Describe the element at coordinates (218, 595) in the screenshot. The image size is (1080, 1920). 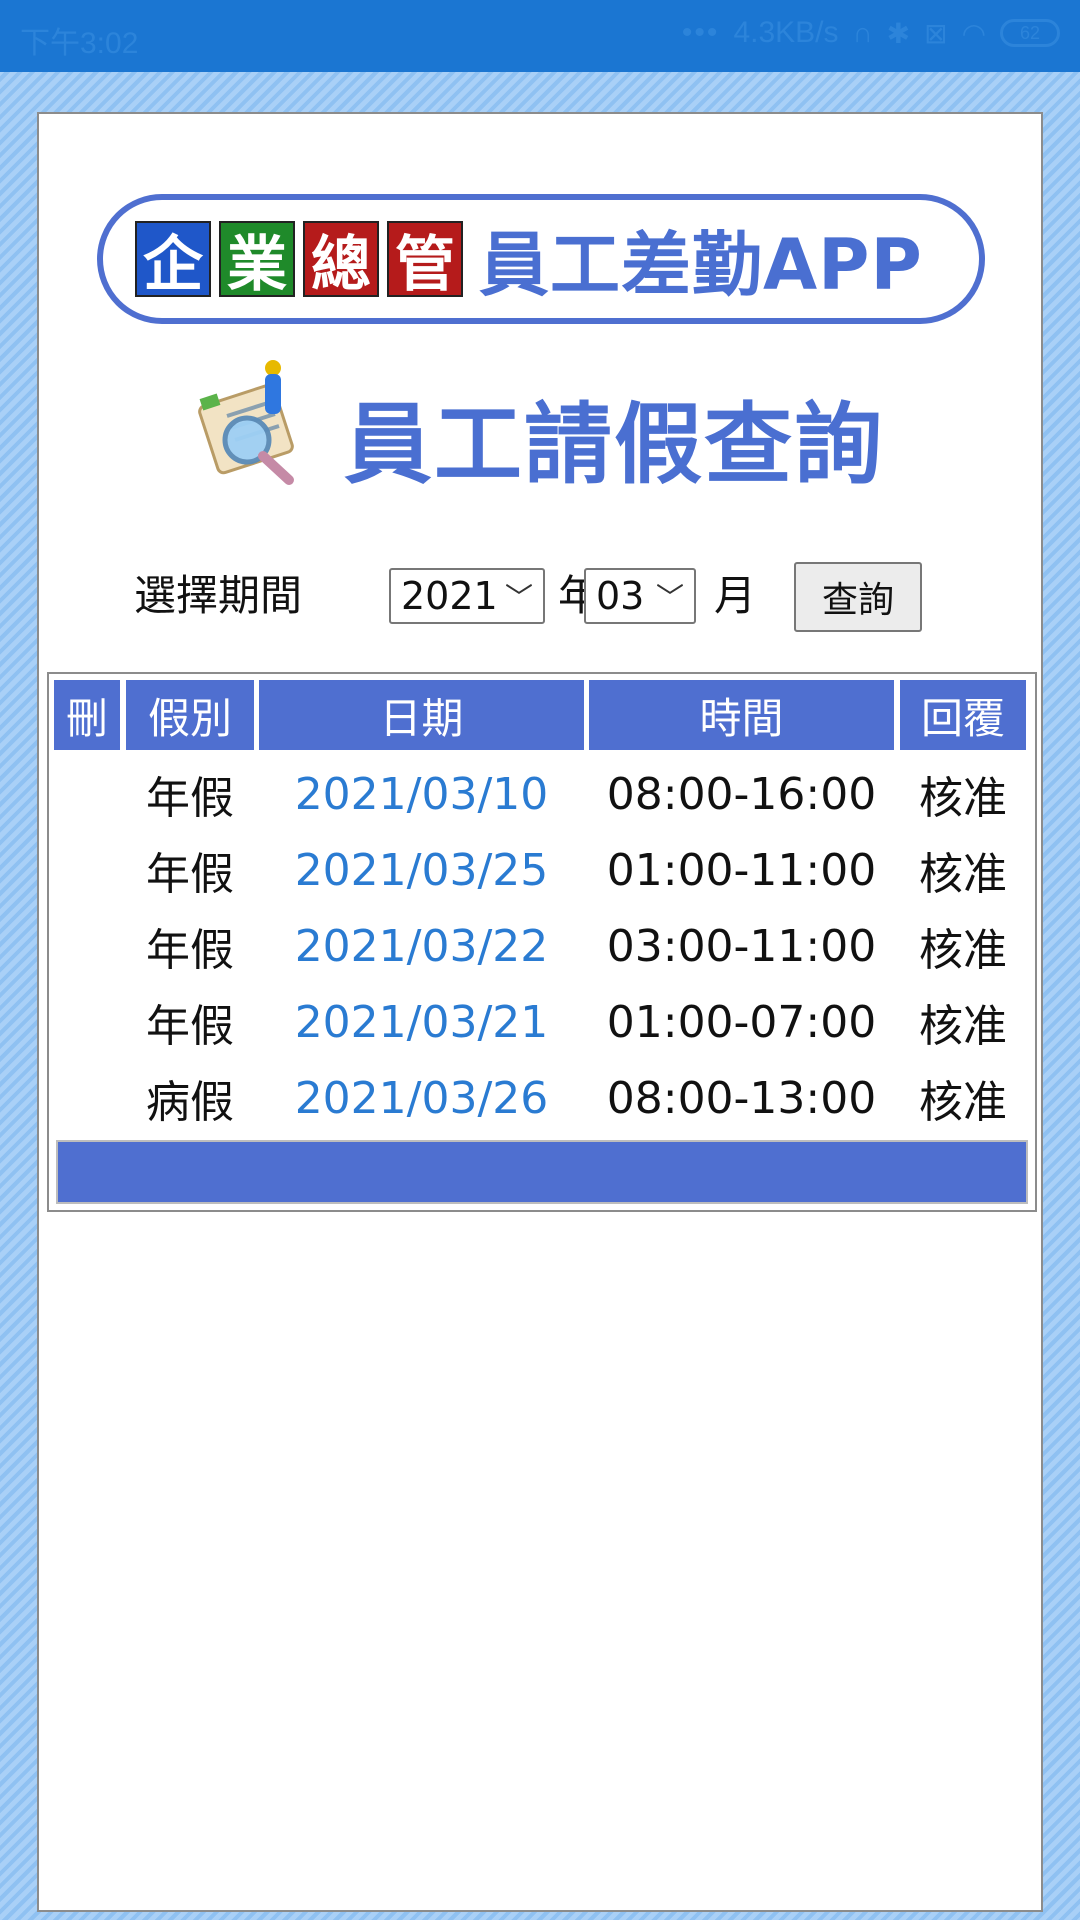
I see `period-label: 選擇期間` at that location.